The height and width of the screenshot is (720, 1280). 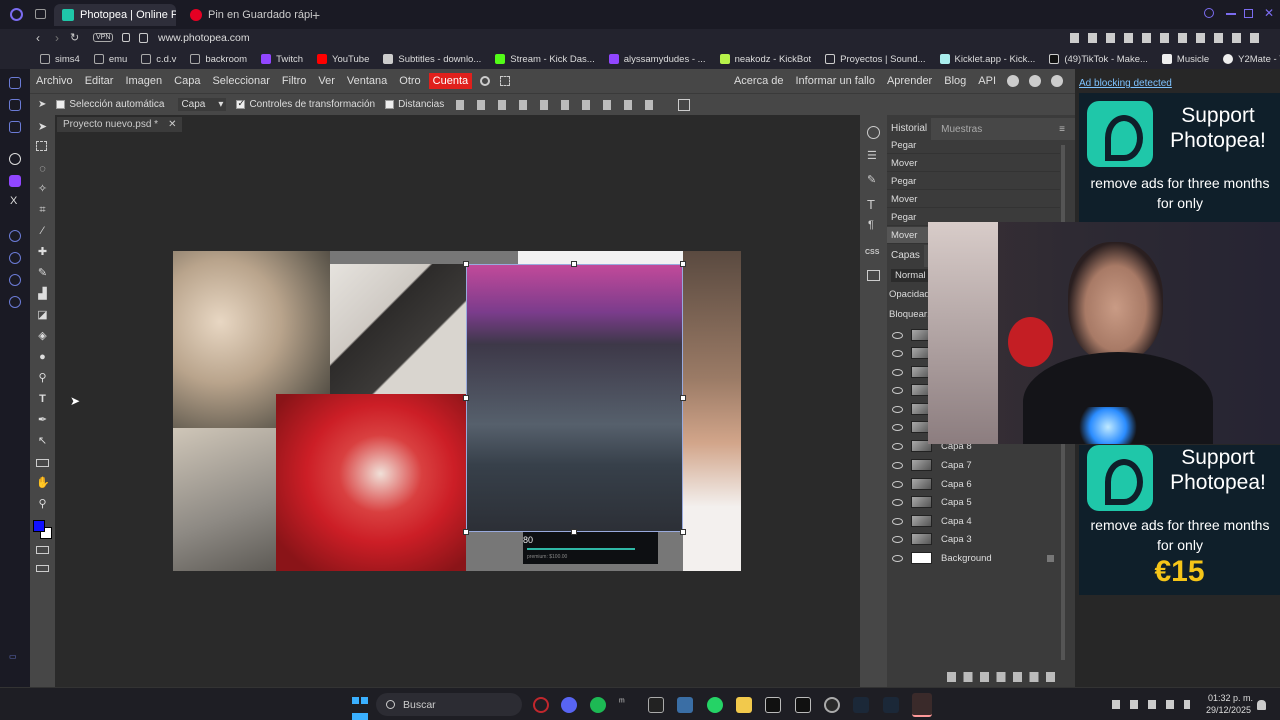 What do you see at coordinates (13, 656) in the screenshot?
I see `sidebar-toggle-icon: ▭` at bounding box center [13, 656].